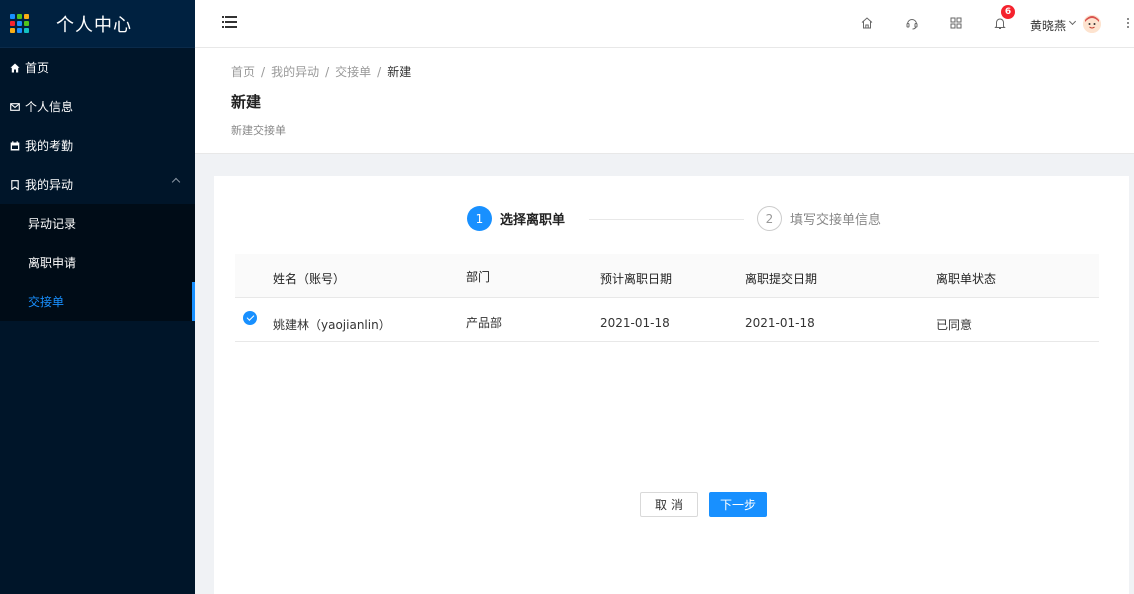  I want to click on bookmark-icon, so click(15, 184).